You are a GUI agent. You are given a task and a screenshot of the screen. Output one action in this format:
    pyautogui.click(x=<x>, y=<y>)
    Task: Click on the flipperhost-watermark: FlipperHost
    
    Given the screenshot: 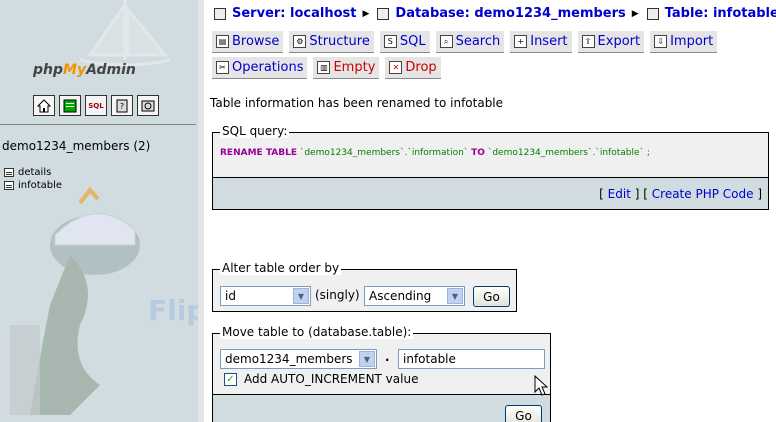 What is the action you would take?
    pyautogui.click(x=173, y=310)
    